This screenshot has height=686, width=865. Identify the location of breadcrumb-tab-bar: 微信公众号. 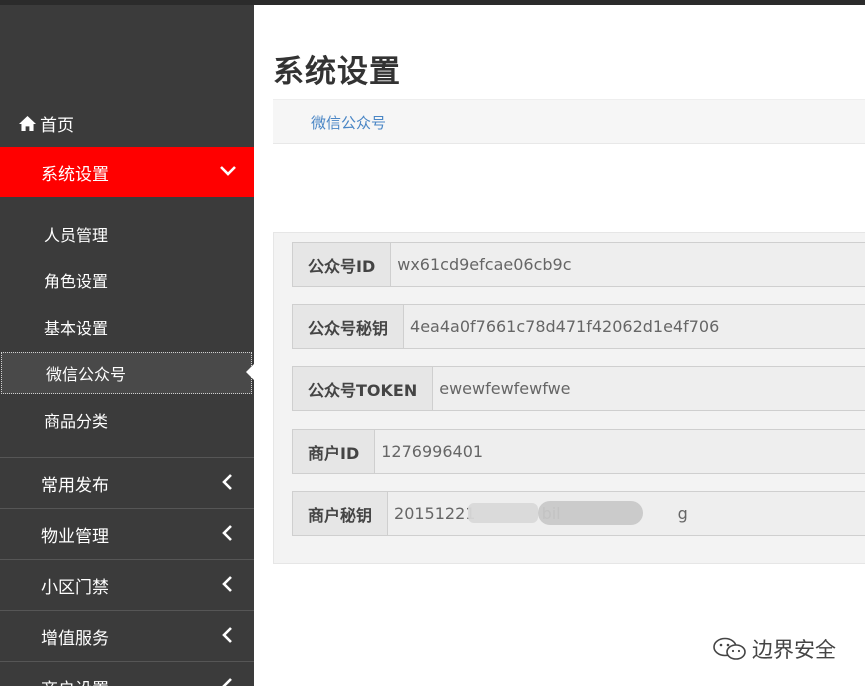
(569, 121).